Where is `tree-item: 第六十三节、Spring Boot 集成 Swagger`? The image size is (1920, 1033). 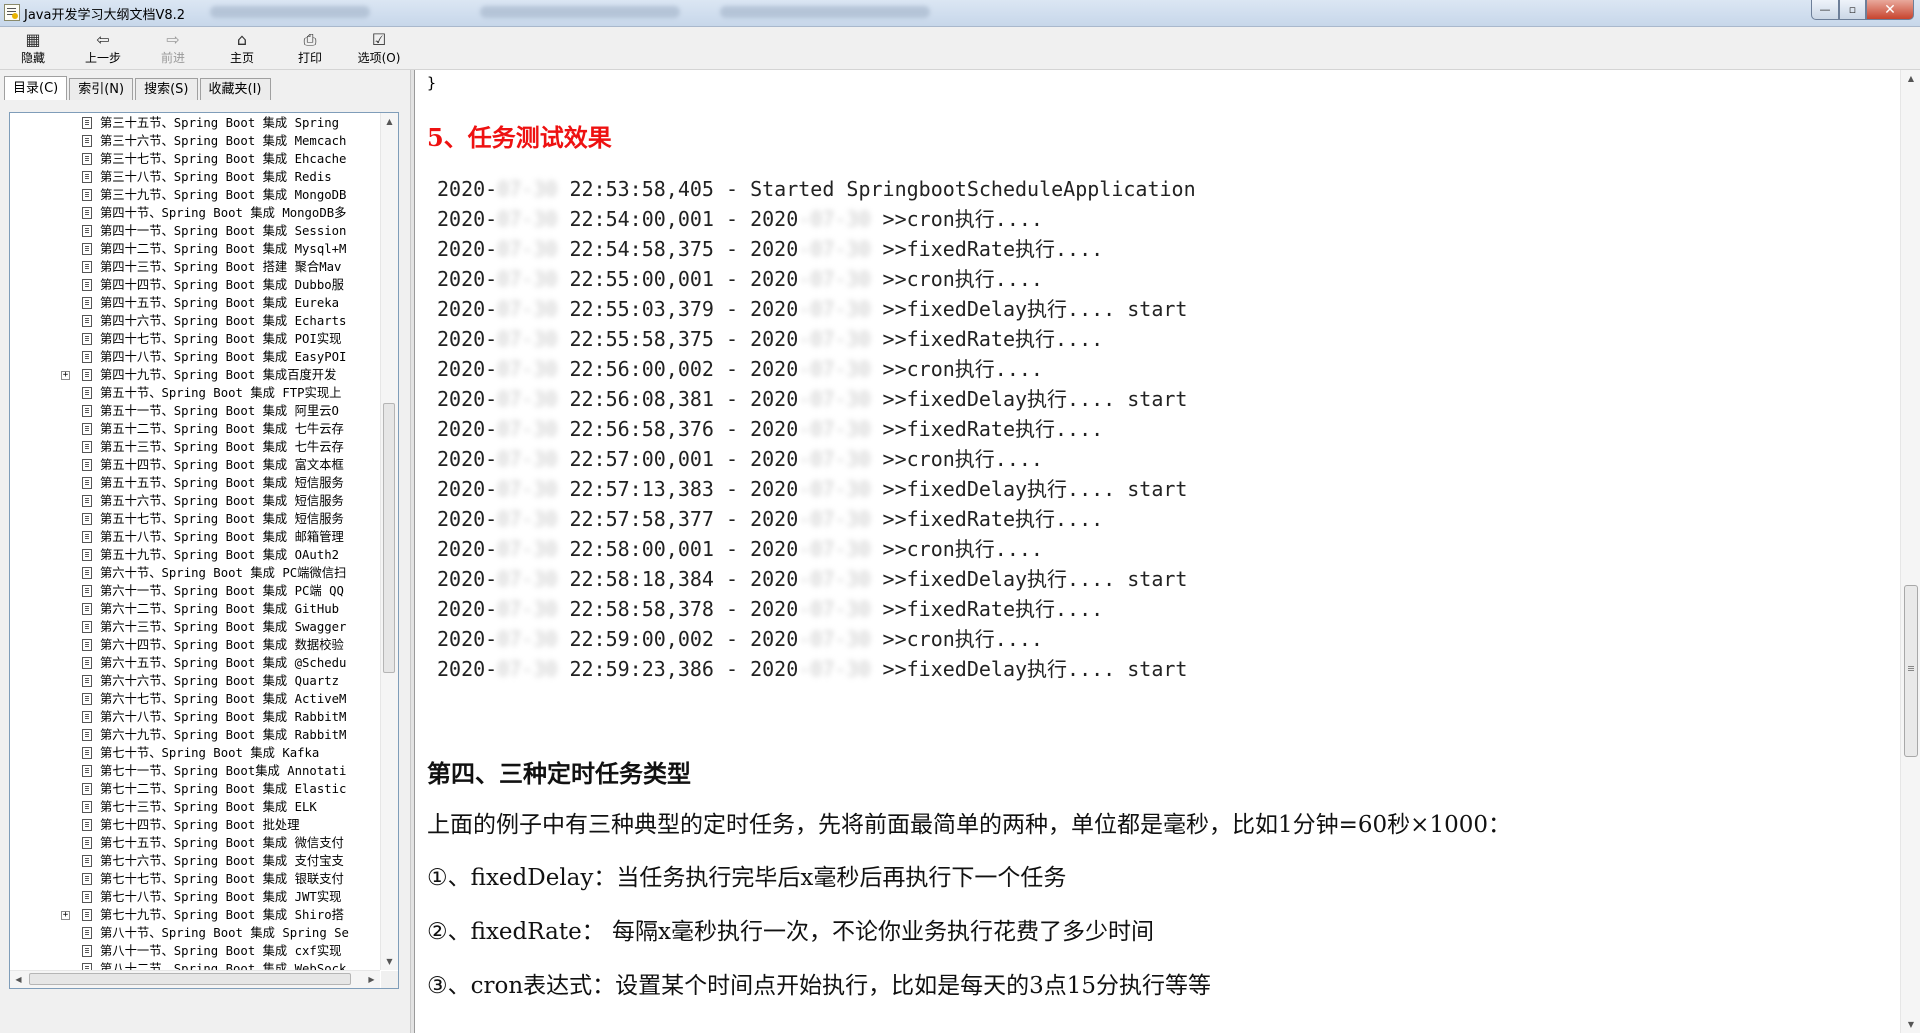
tree-item: 第六十三节、Spring Boot 集成 Swagger is located at coordinates (195, 627).